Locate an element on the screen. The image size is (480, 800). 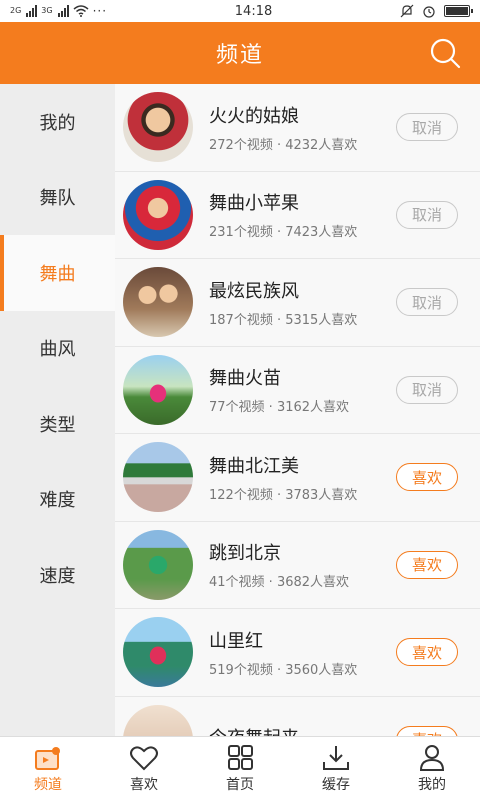
search-icon is located at coordinates (445, 53).